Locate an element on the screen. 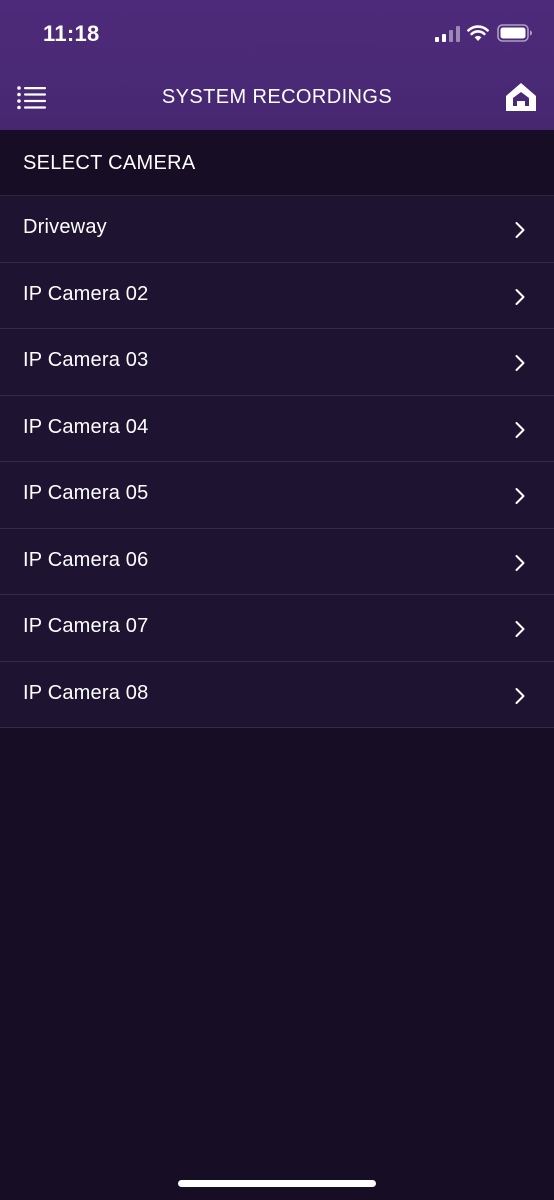  camera-list-item: IP Camera 05 is located at coordinates (277, 495).